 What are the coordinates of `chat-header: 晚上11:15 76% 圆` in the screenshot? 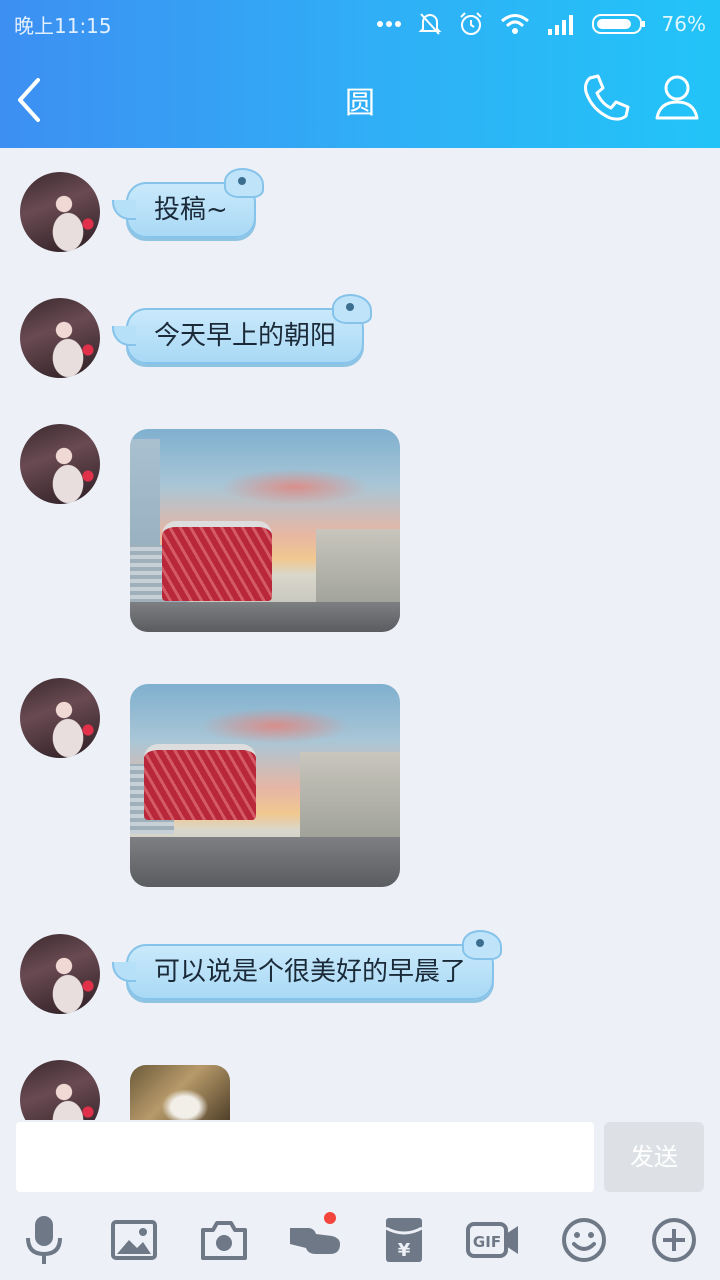 It's located at (360, 74).